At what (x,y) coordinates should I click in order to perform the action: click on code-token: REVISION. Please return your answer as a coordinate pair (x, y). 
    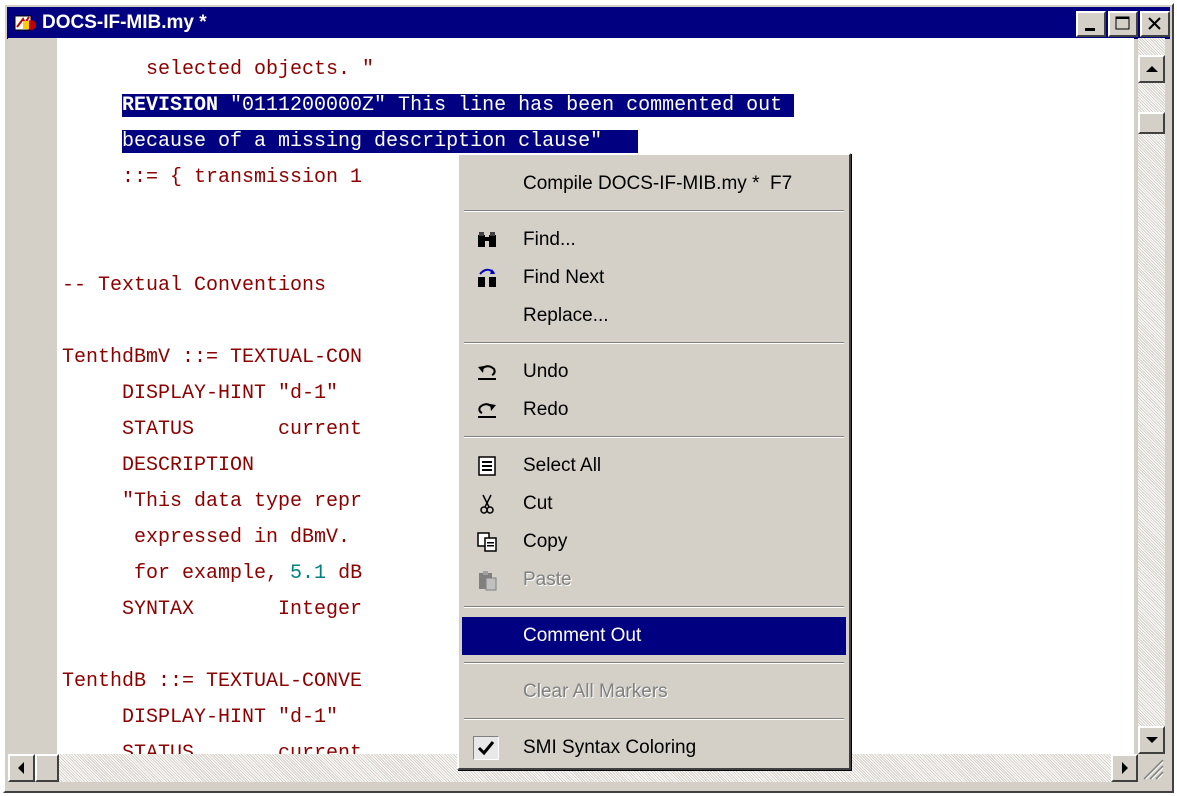
    Looking at the image, I should click on (170, 105).